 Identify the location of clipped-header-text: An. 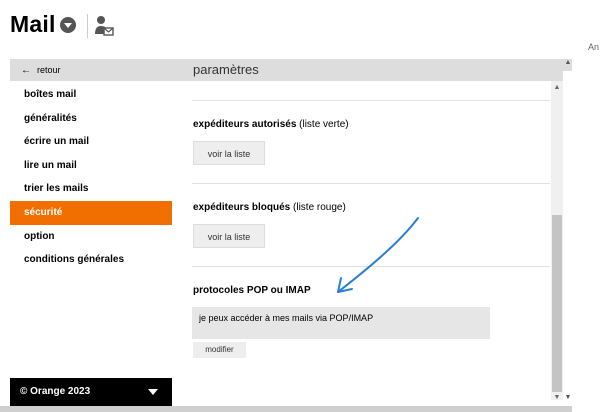
(594, 47).